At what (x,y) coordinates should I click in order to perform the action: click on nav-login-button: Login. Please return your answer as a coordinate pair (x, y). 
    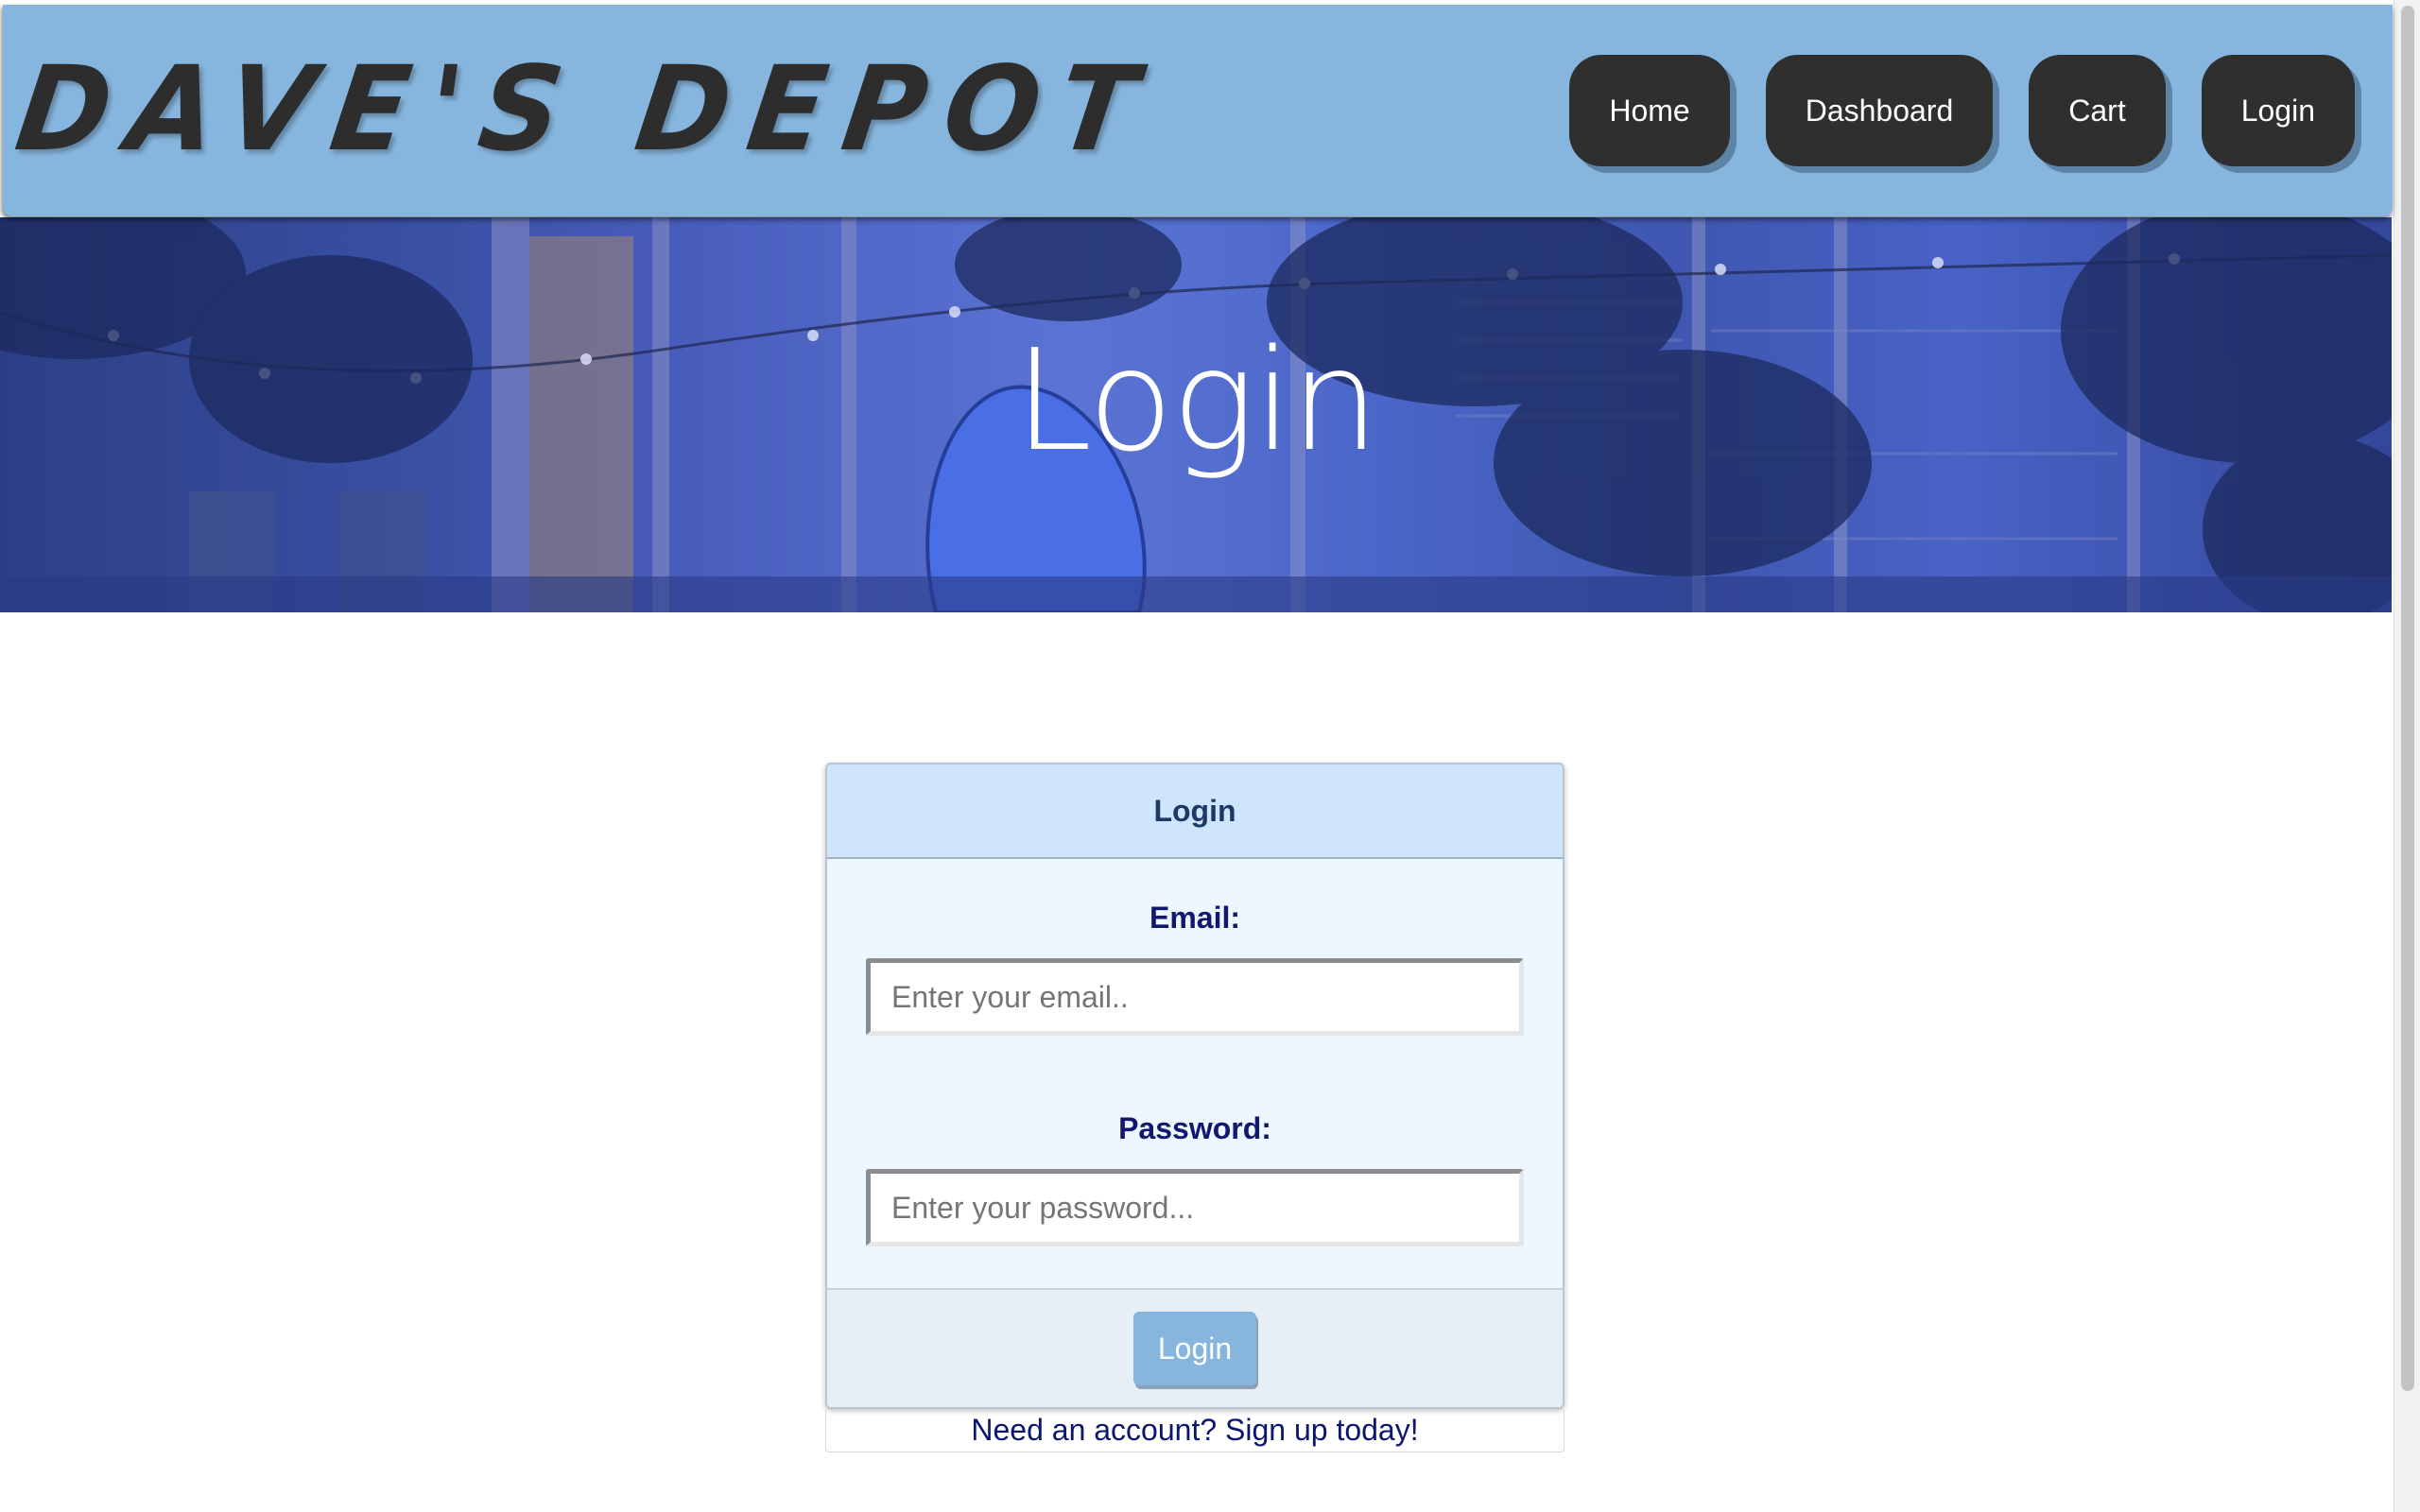
    Looking at the image, I should click on (2278, 110).